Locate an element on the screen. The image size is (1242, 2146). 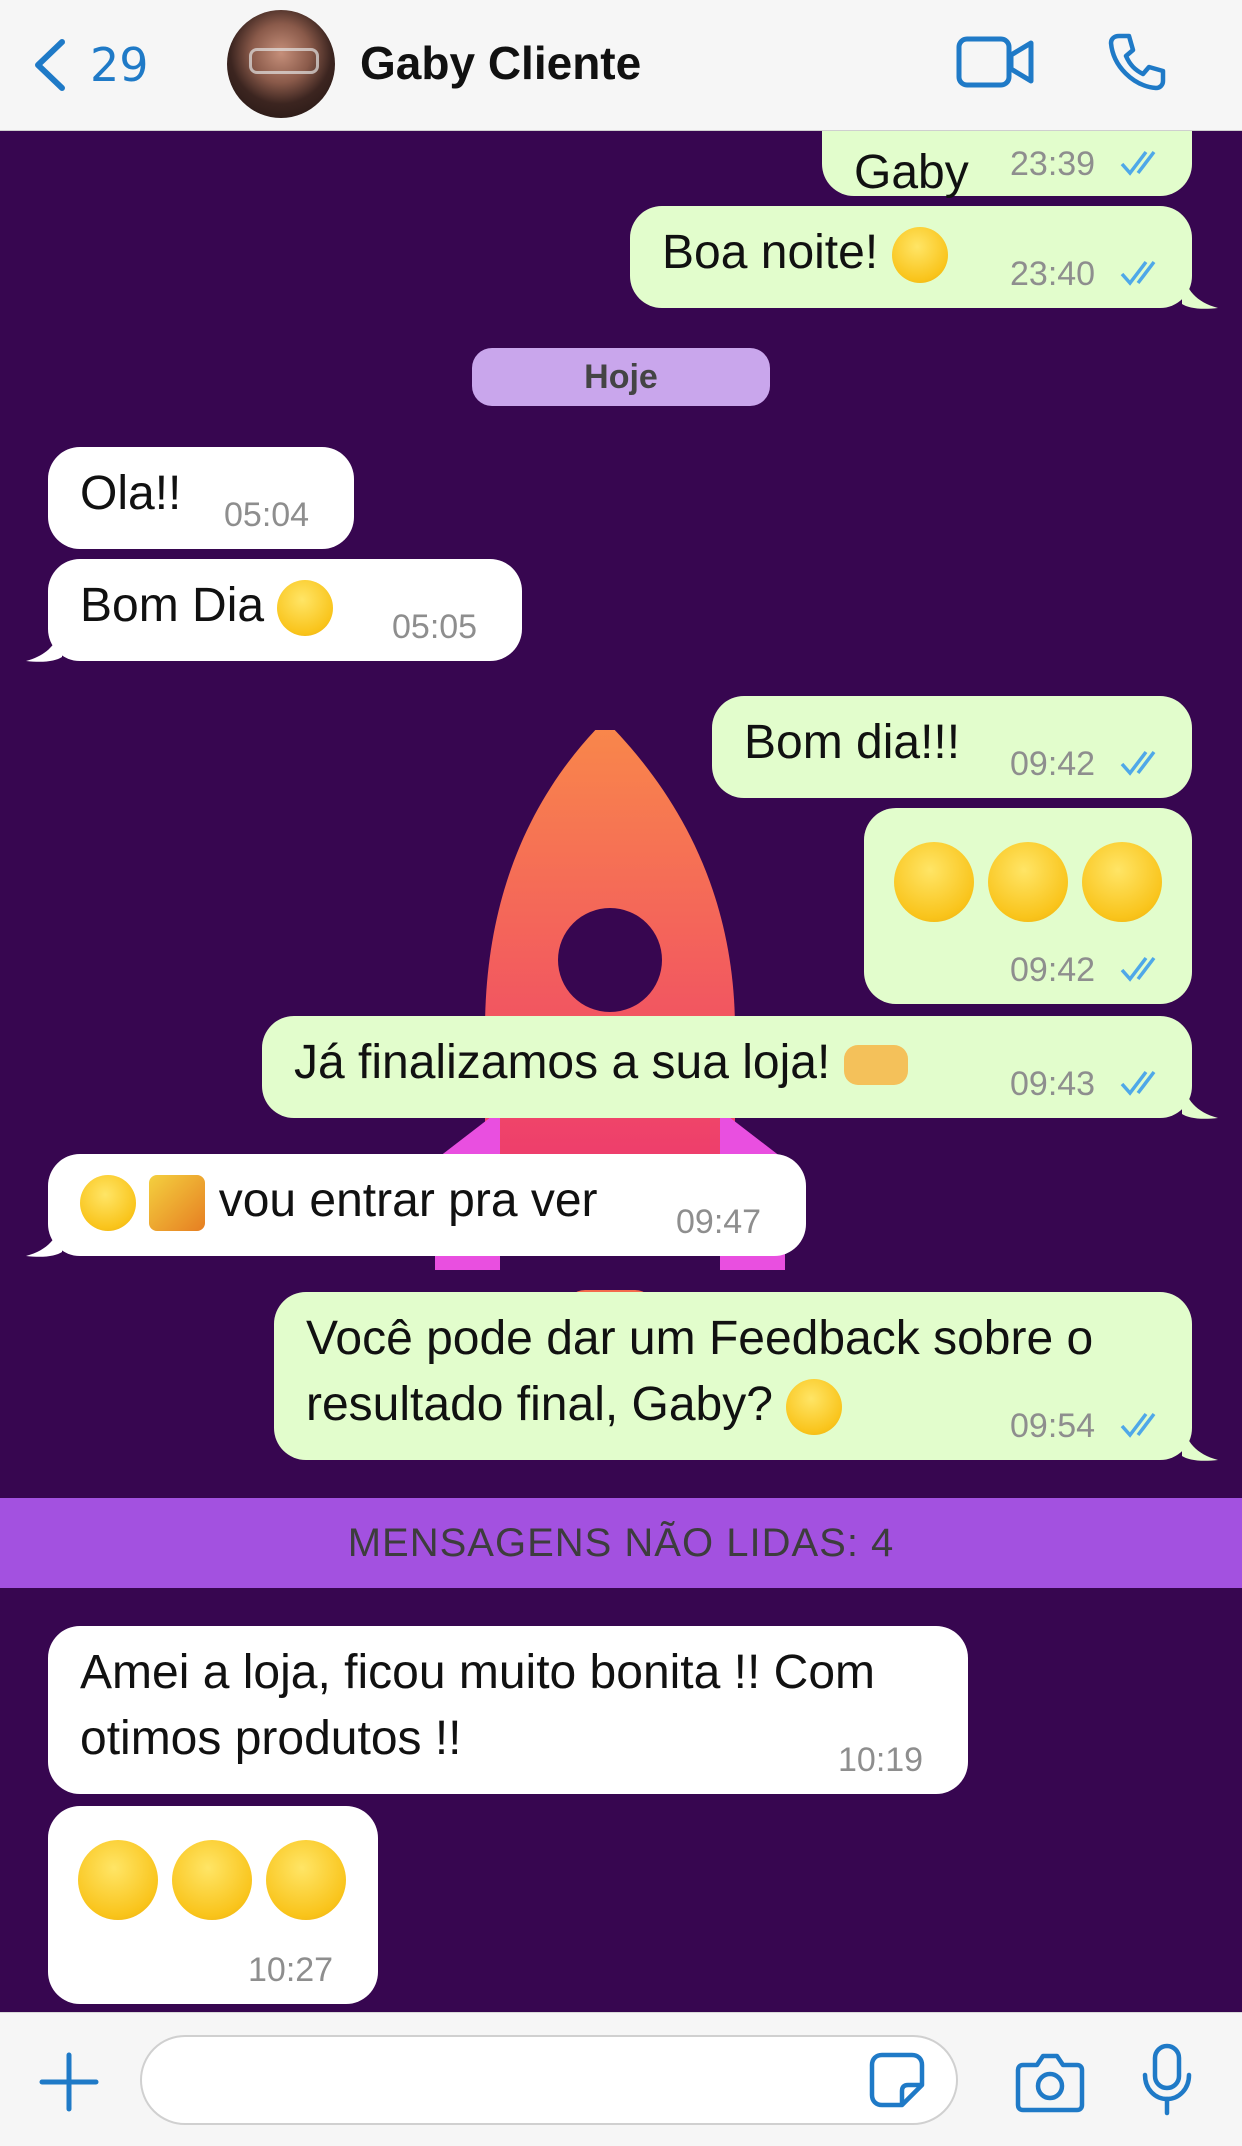
message-text: Bom dia!!! is located at coordinates (852, 742).